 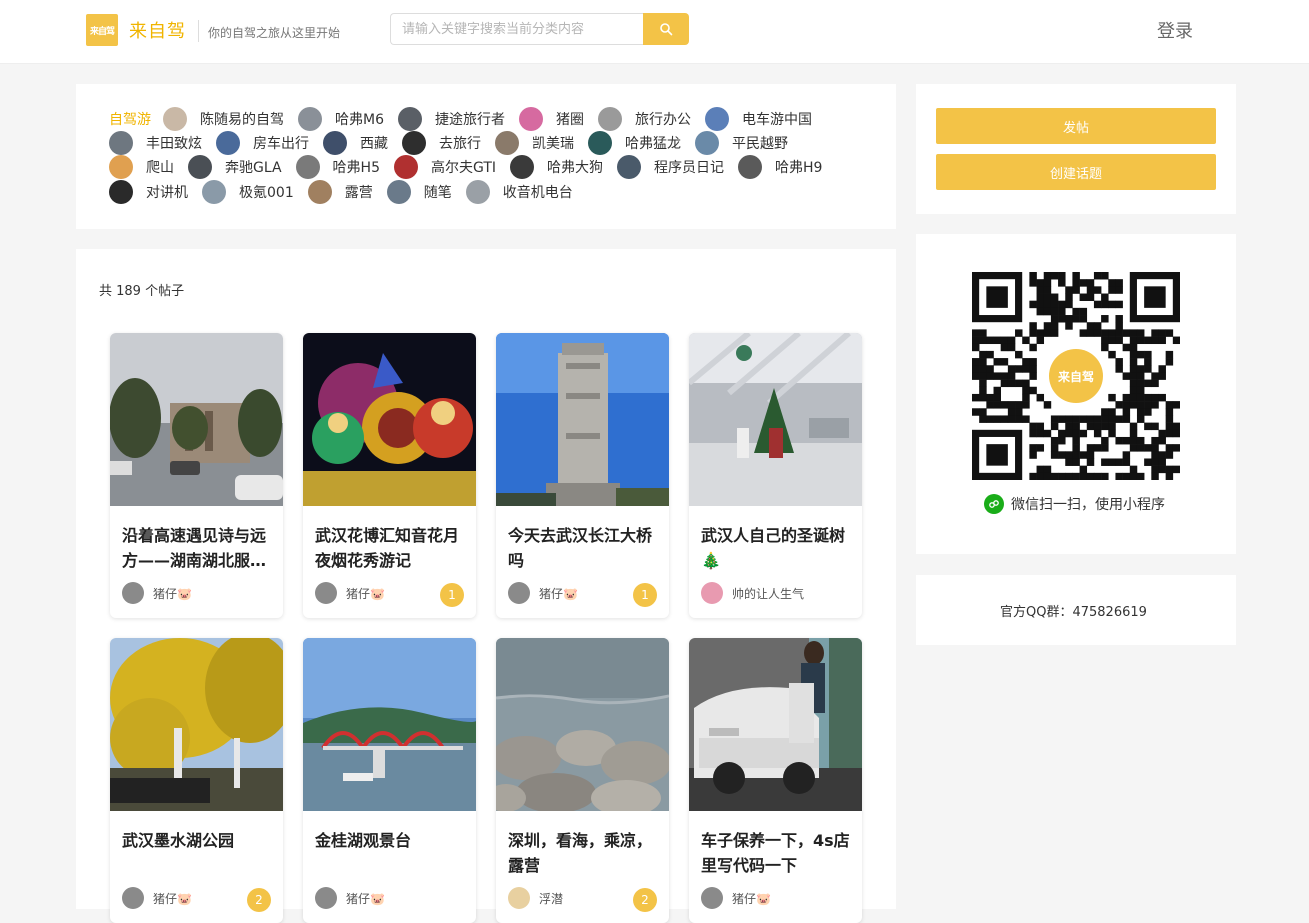 What do you see at coordinates (391, 548) in the screenshot?
I see `post-title: 武汉花博汇知音花月夜烟花秀游记` at bounding box center [391, 548].